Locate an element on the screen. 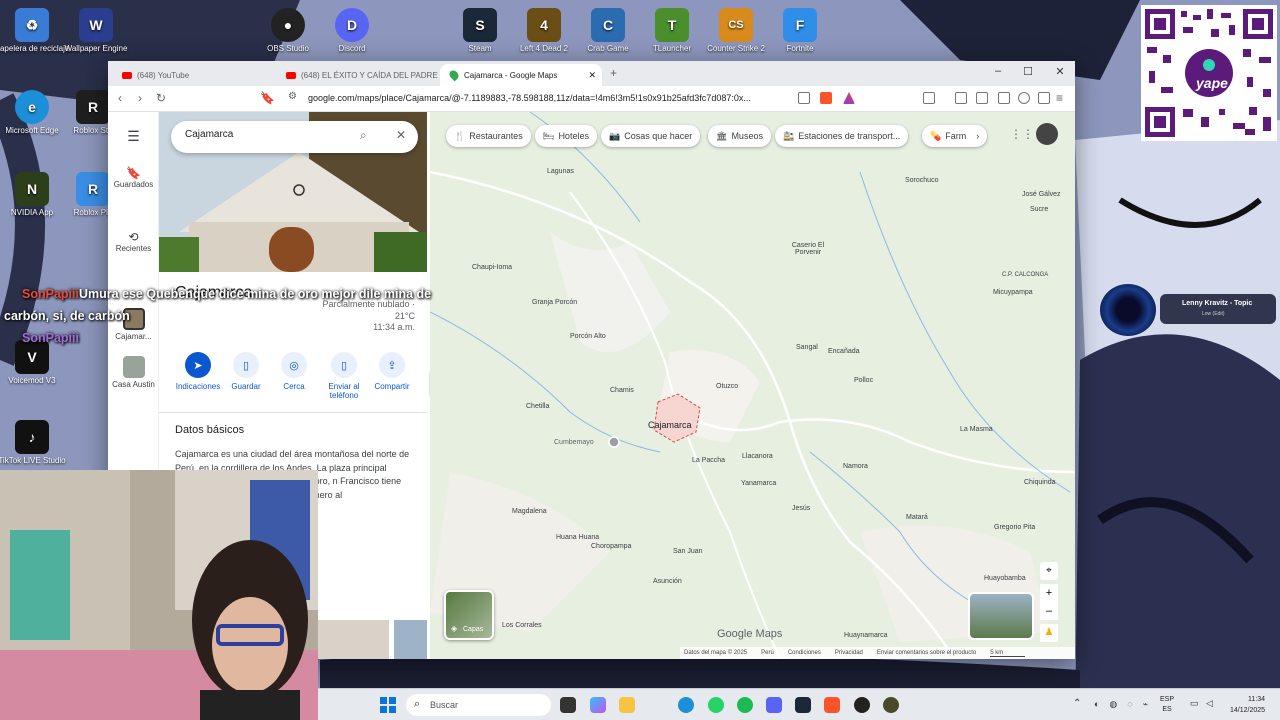 The width and height of the screenshot is (1280, 720). feedback-link: Enviar comentarios sobre el producto is located at coordinates (926, 653).